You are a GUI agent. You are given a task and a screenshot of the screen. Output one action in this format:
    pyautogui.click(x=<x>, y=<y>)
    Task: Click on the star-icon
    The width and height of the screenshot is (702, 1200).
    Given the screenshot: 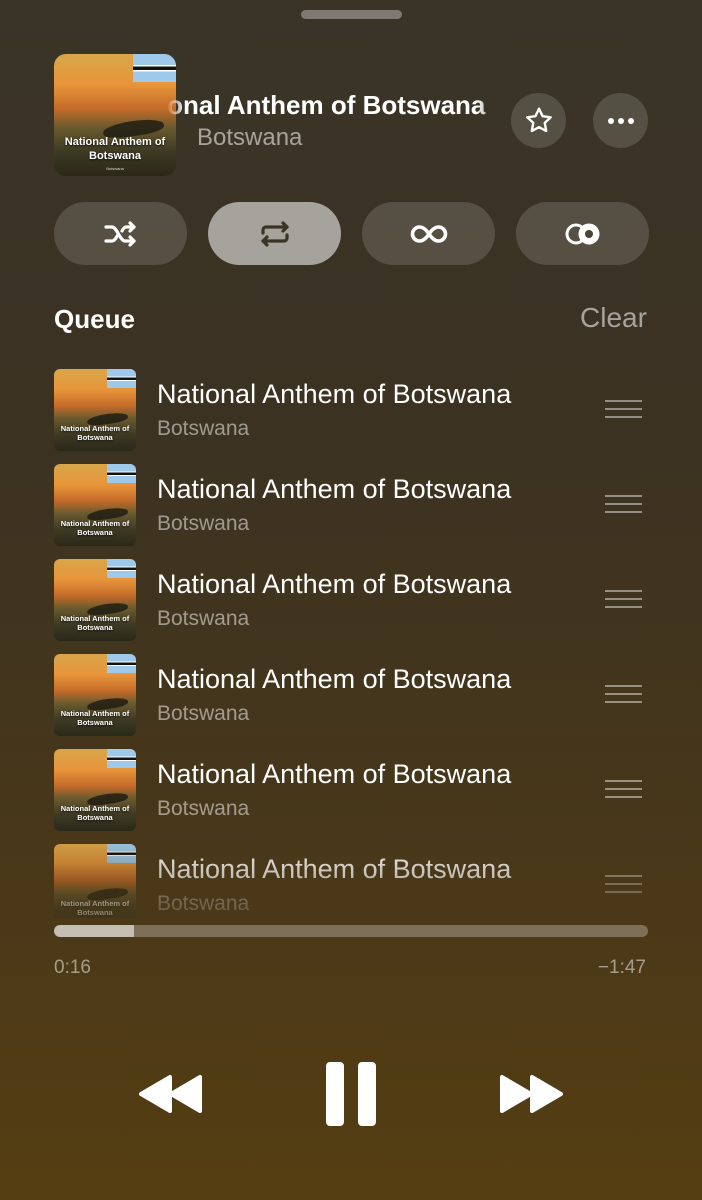 What is the action you would take?
    pyautogui.click(x=538, y=119)
    